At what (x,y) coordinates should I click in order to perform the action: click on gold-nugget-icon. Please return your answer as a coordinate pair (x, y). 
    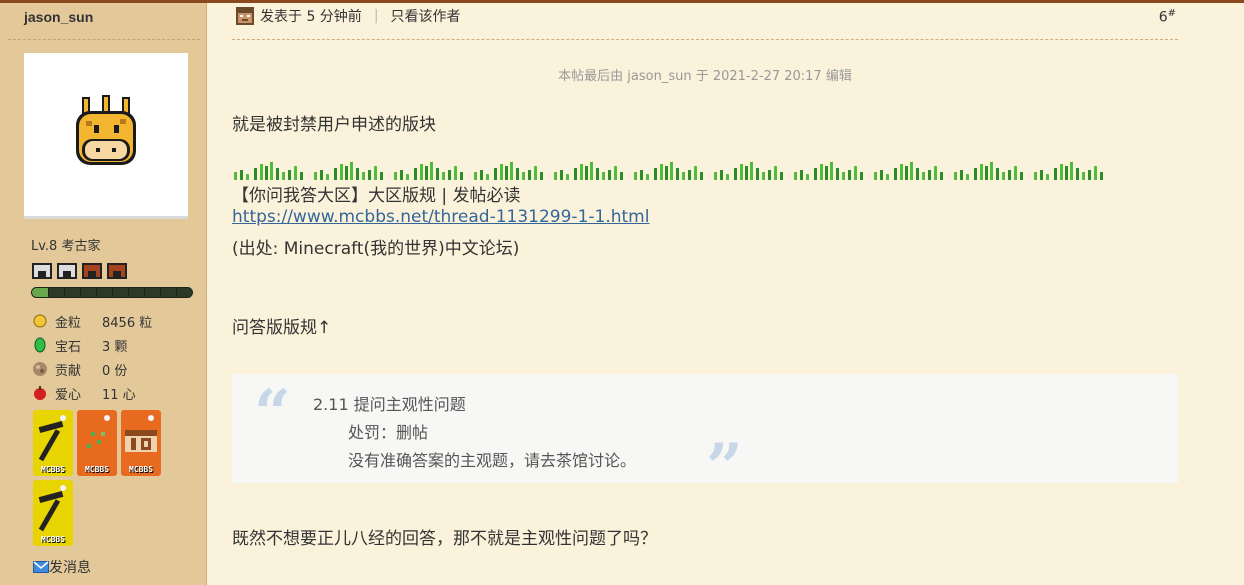
    Looking at the image, I should click on (40, 321).